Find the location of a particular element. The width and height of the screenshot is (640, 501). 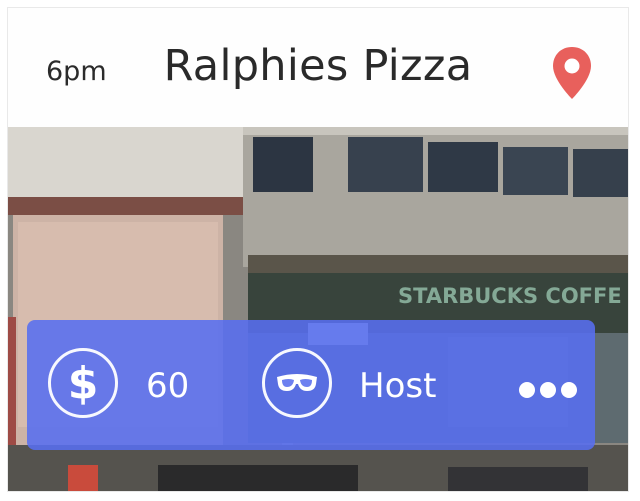

role-value: Host is located at coordinates (398, 386).